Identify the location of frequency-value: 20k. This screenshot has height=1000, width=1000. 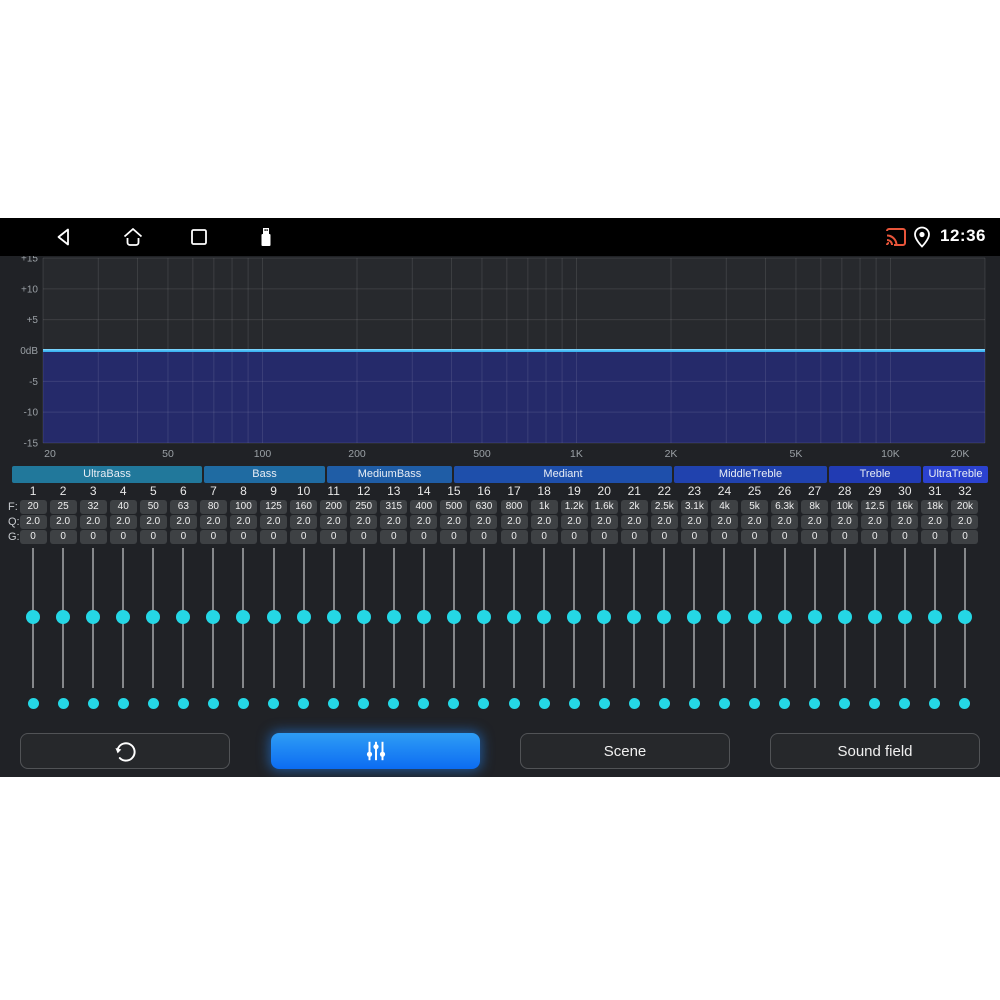
(965, 507).